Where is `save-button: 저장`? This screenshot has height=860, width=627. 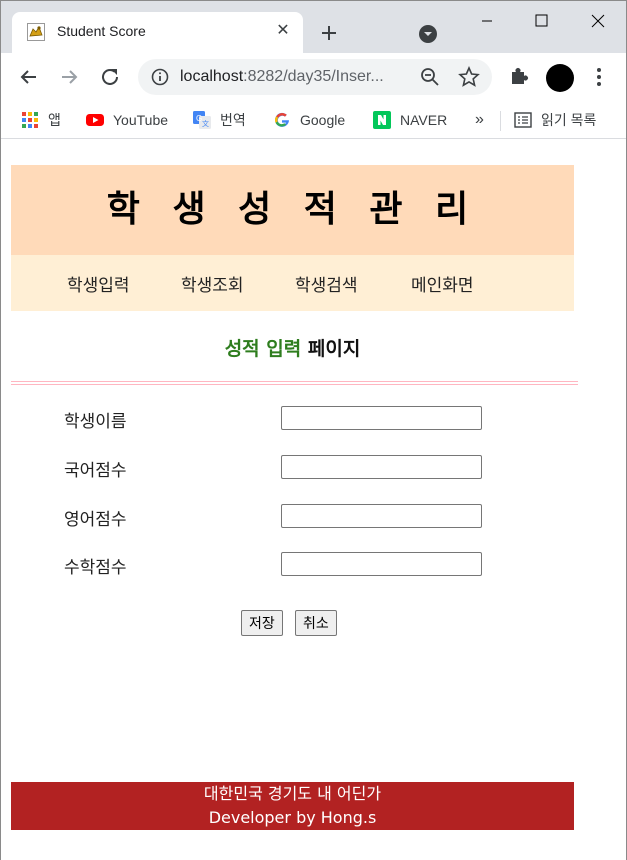 save-button: 저장 is located at coordinates (262, 623).